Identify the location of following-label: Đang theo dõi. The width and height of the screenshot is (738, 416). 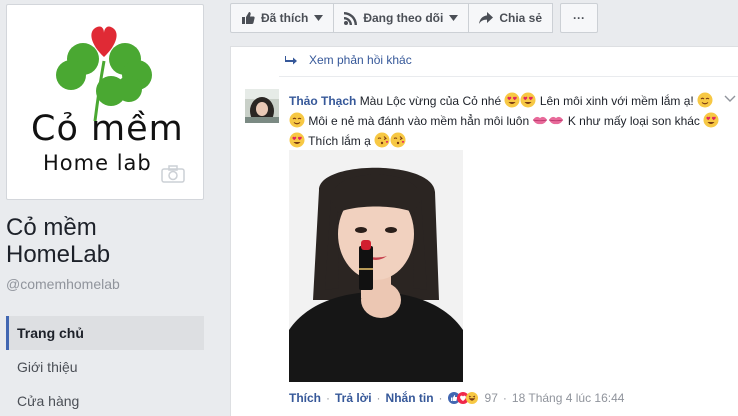
(403, 18).